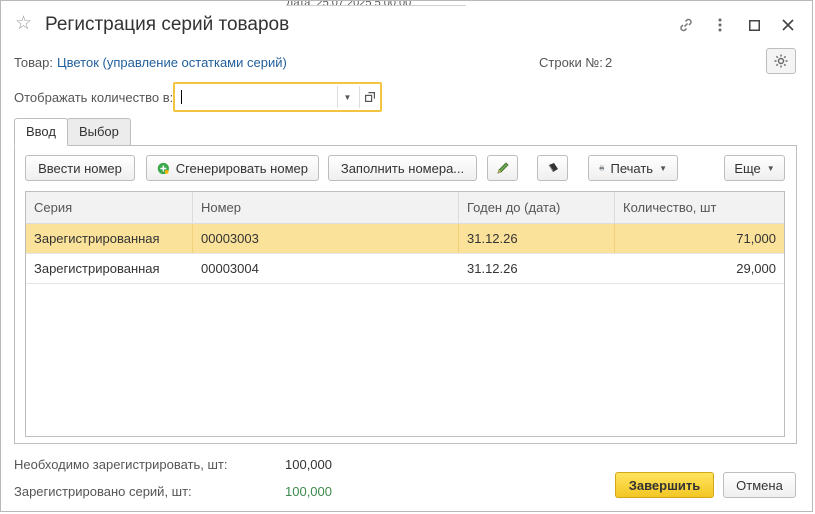 Image resolution: width=815 pixels, height=514 pixels. Describe the element at coordinates (121, 464) in the screenshot. I see `required-qty-label: Необходимо зарегистрировать, шт:` at that location.